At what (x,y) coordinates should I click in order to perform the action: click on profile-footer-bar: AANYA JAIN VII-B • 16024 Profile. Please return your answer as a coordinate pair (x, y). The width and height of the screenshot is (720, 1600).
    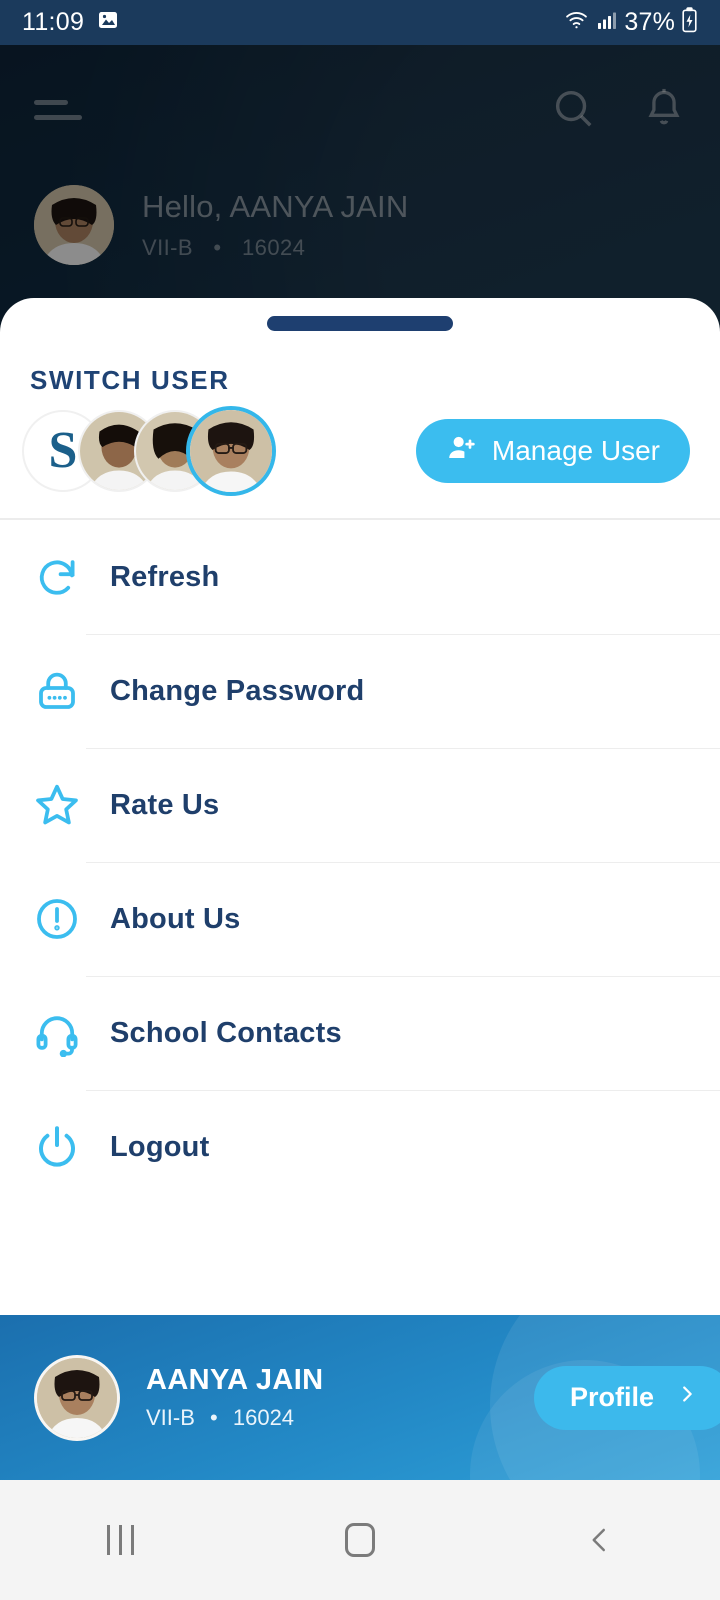
    Looking at the image, I should click on (360, 1397).